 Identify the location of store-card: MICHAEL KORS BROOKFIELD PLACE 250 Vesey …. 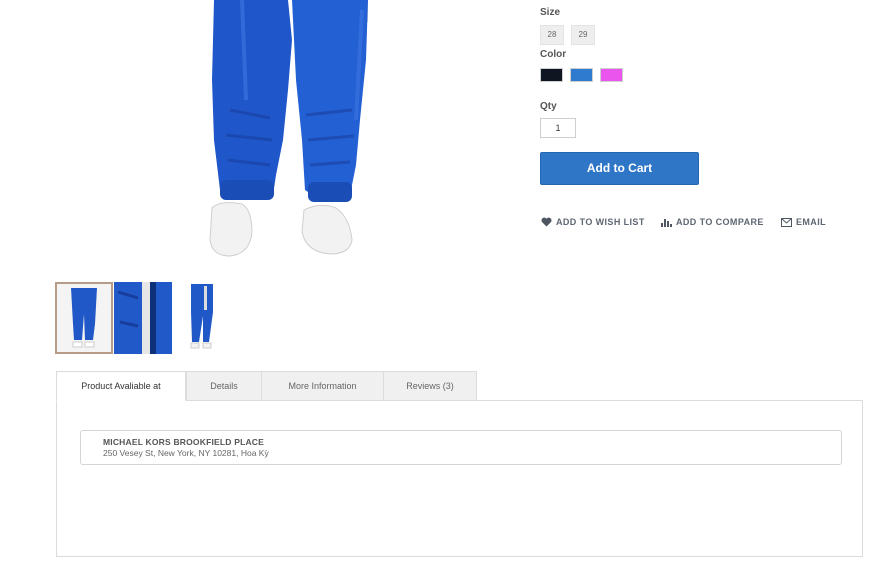
(461, 447).